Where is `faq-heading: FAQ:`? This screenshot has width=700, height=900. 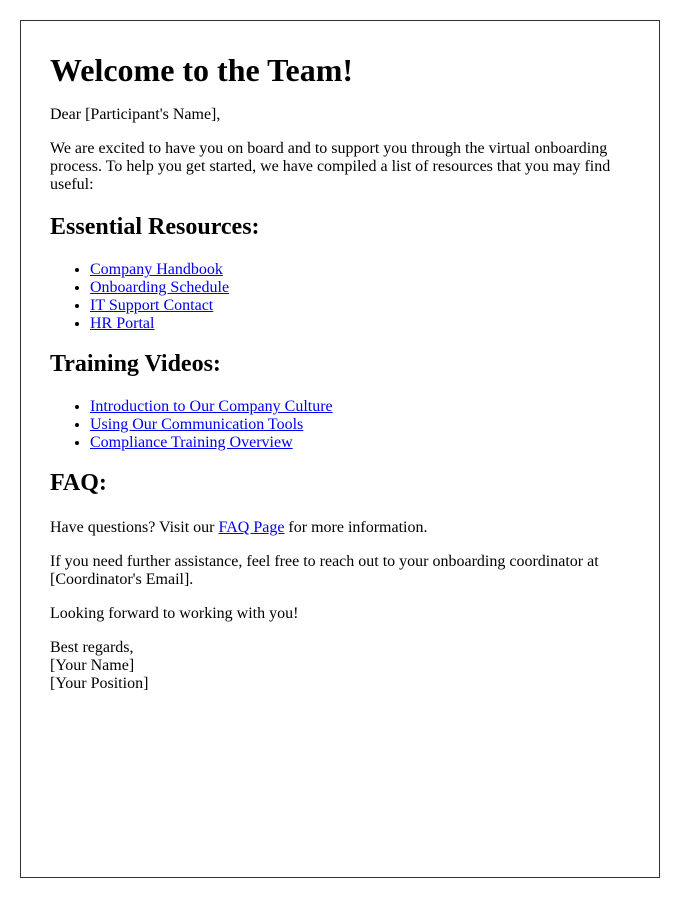
faq-heading: FAQ: is located at coordinates (78, 483).